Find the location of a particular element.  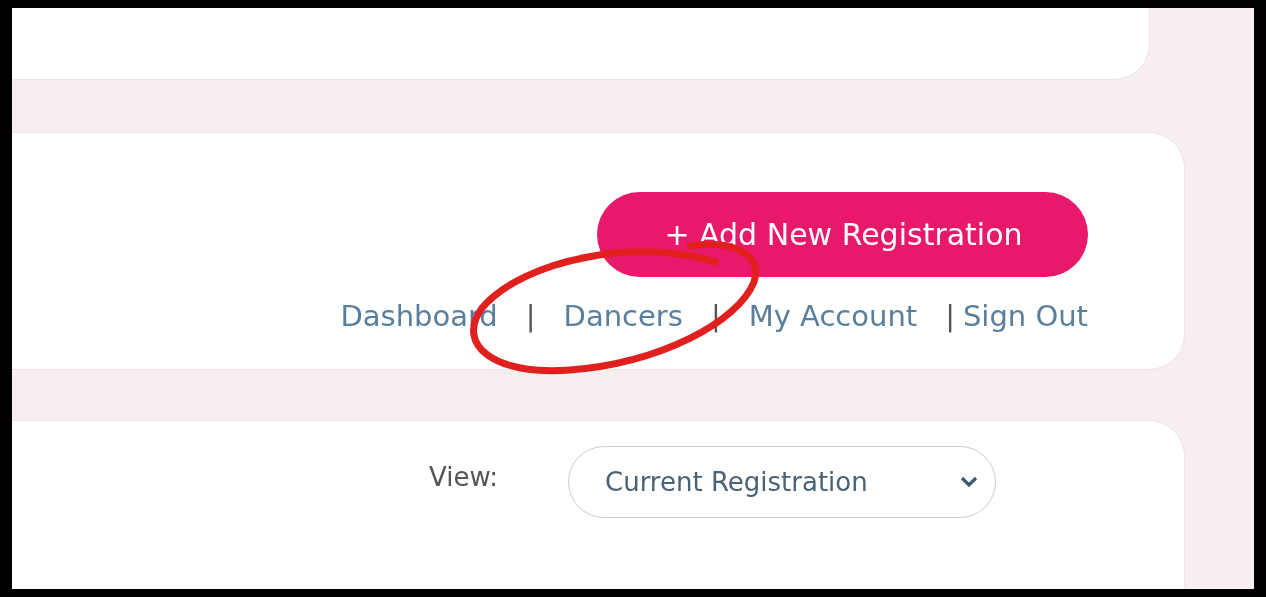

view-dropdown: Current Registration is located at coordinates (782, 482).